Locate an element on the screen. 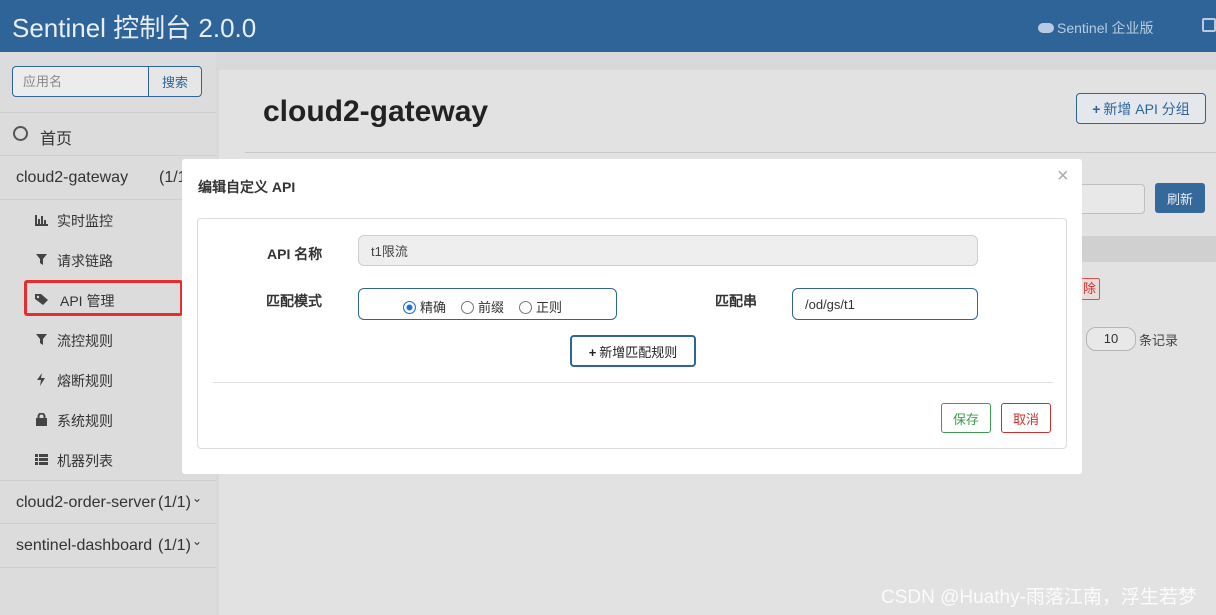 The height and width of the screenshot is (615, 1216). app-search: 搜索 is located at coordinates (107, 81).